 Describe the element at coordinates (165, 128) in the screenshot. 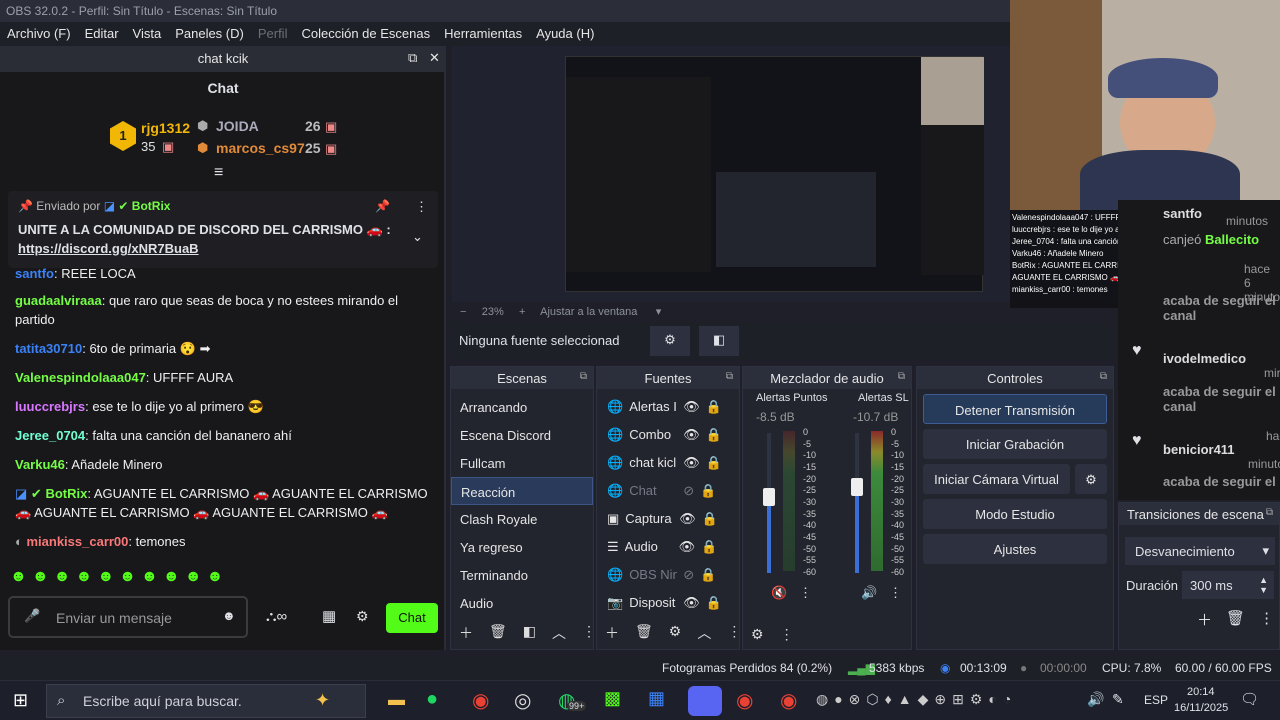

I see `leader-name: rjg1312` at that location.